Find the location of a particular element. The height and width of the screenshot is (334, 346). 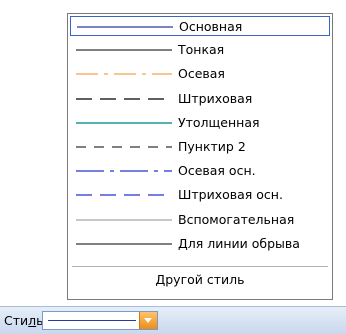

line-style-item: Вспомогательная is located at coordinates (200, 220).